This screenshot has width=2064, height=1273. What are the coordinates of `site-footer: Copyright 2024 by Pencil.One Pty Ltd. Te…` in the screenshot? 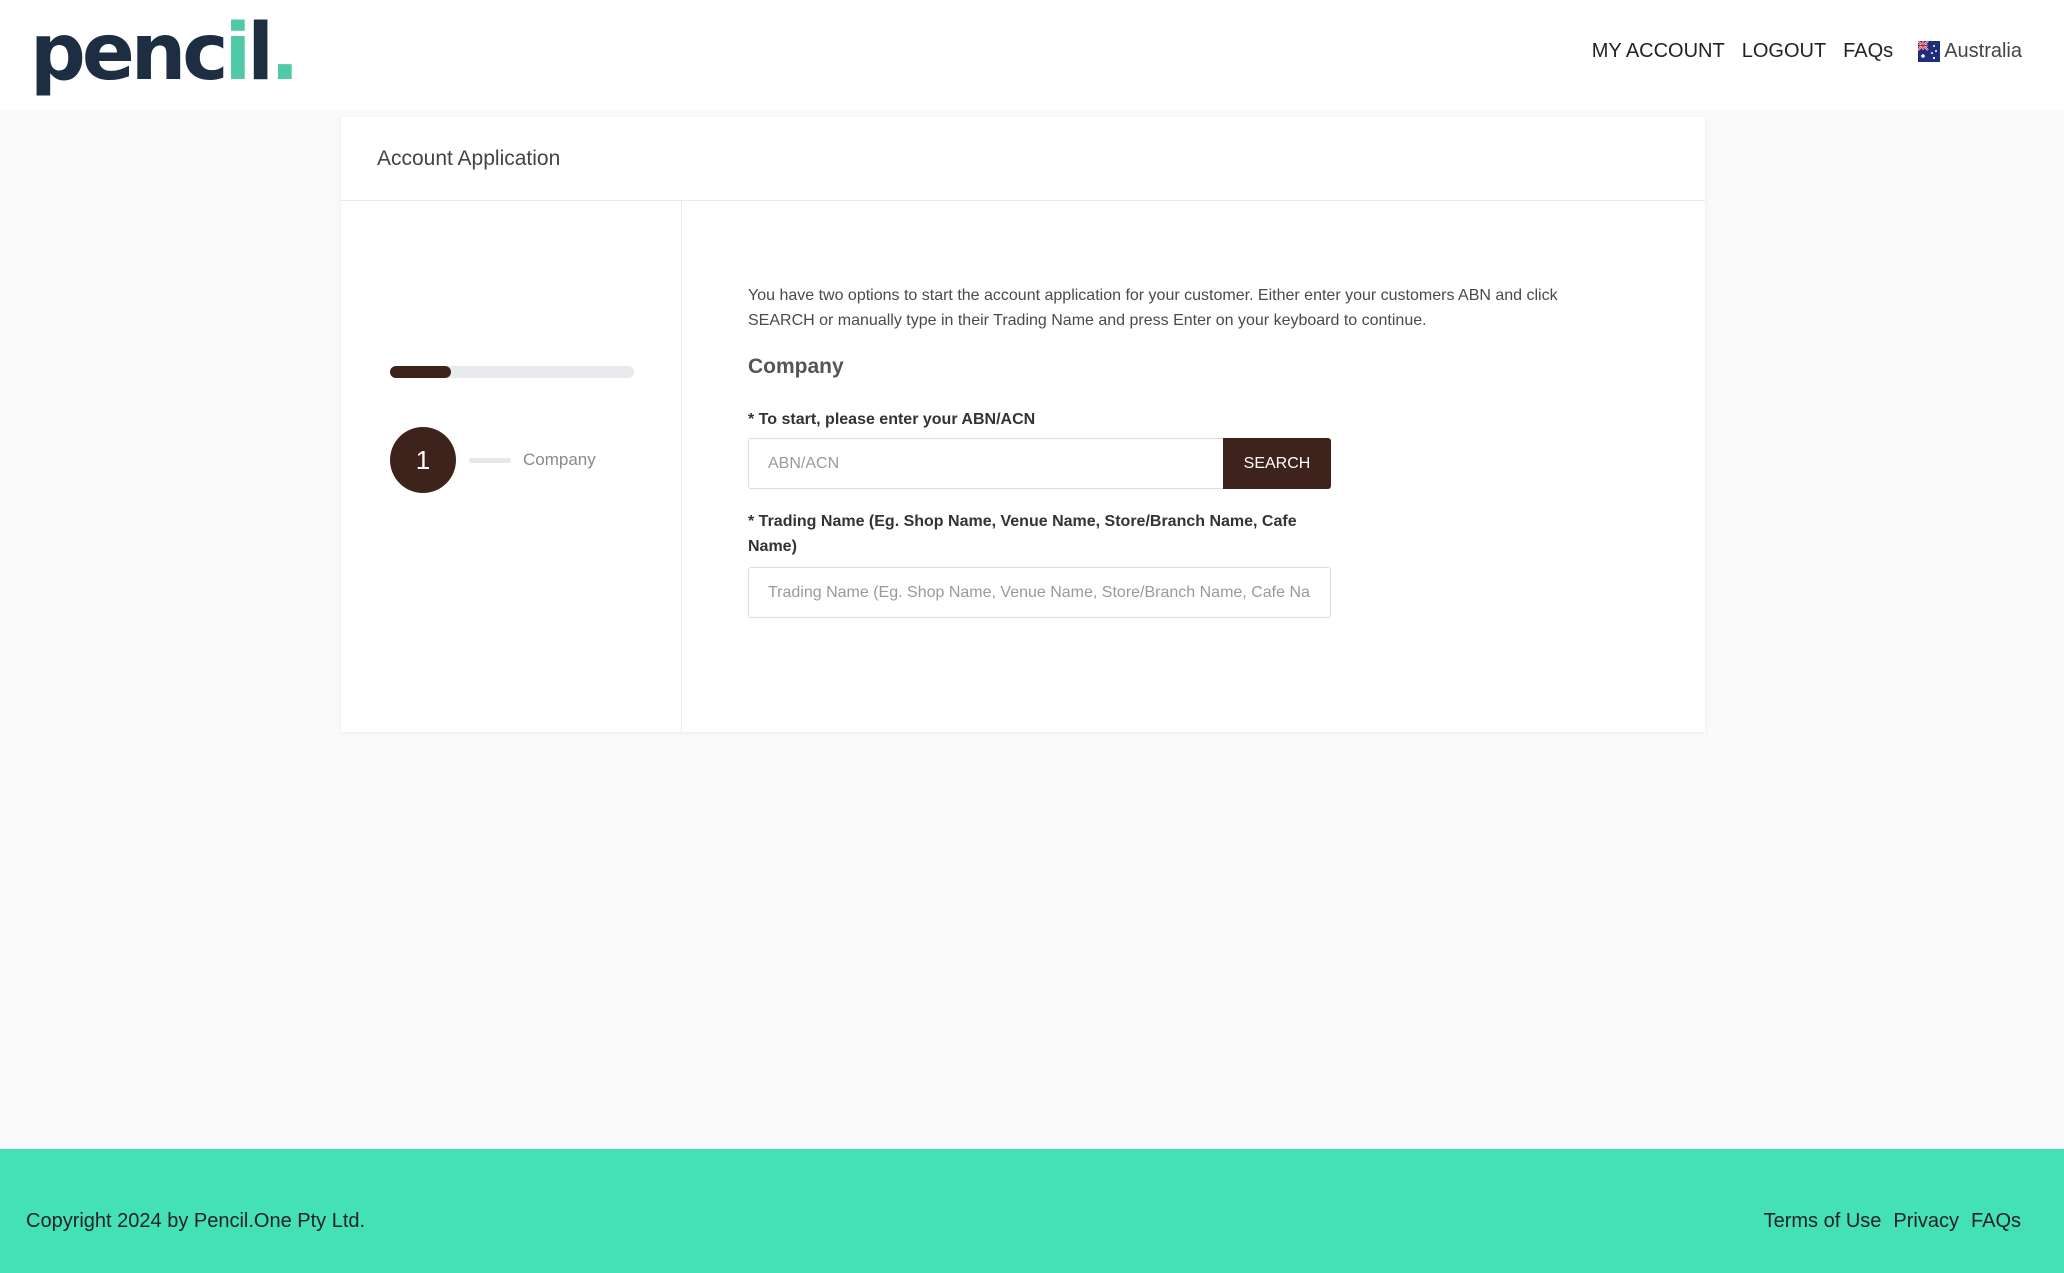 It's located at (1032, 1211).